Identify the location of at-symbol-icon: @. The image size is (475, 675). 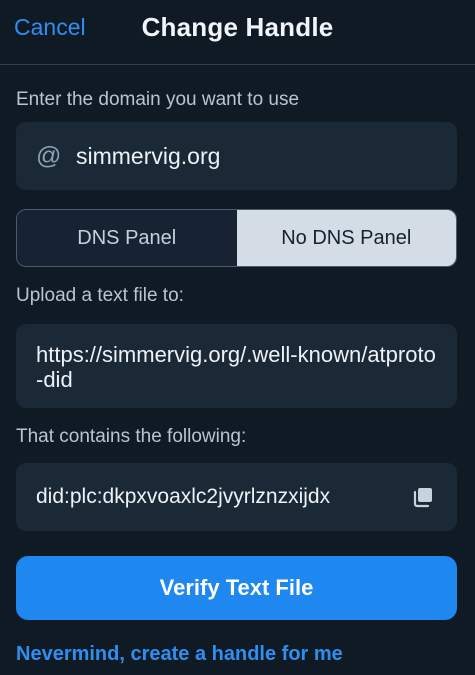
(49, 156).